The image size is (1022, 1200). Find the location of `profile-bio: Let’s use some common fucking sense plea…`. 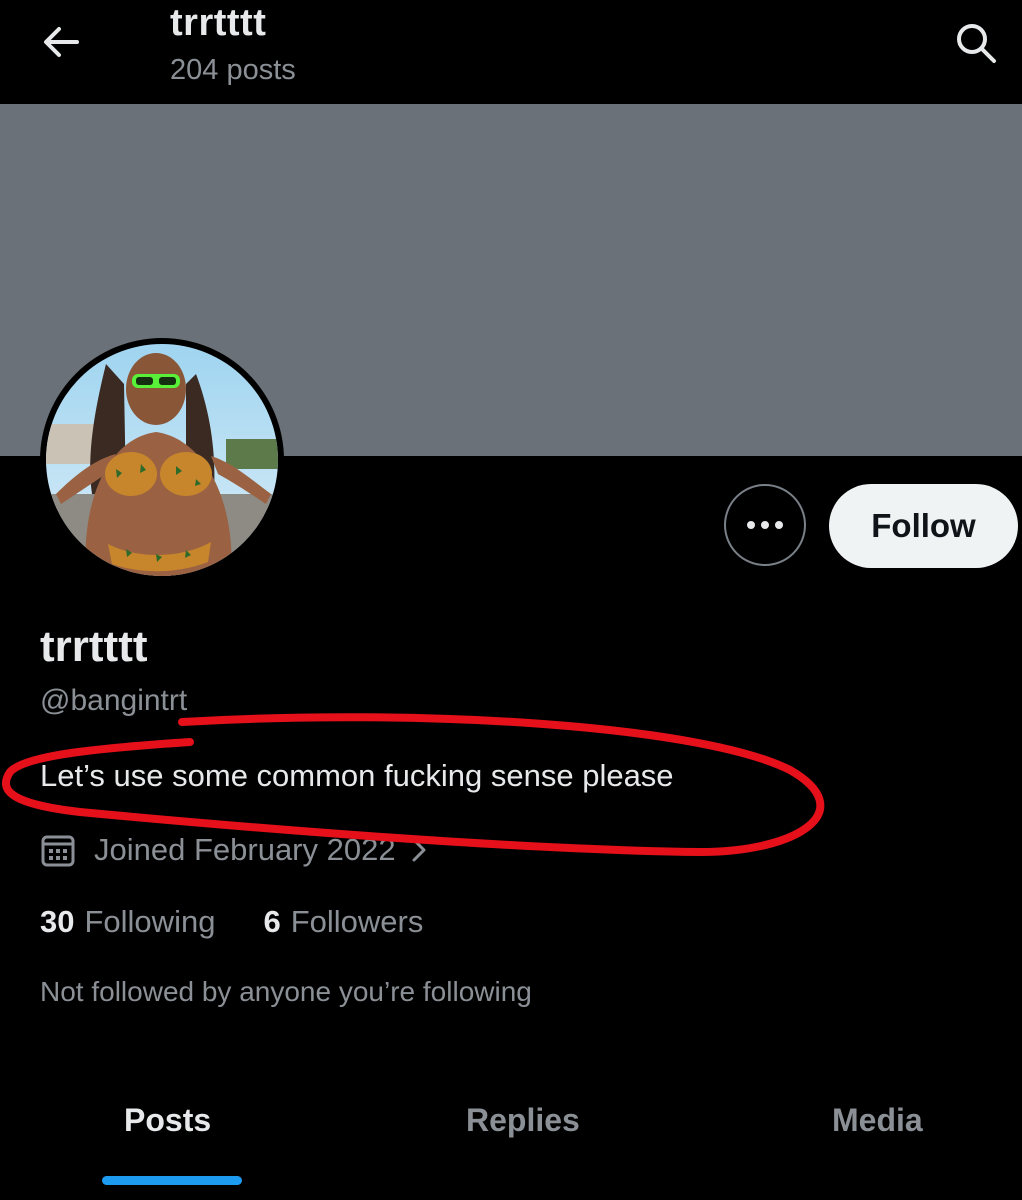

profile-bio: Let’s use some common fucking sense plea… is located at coordinates (357, 775).